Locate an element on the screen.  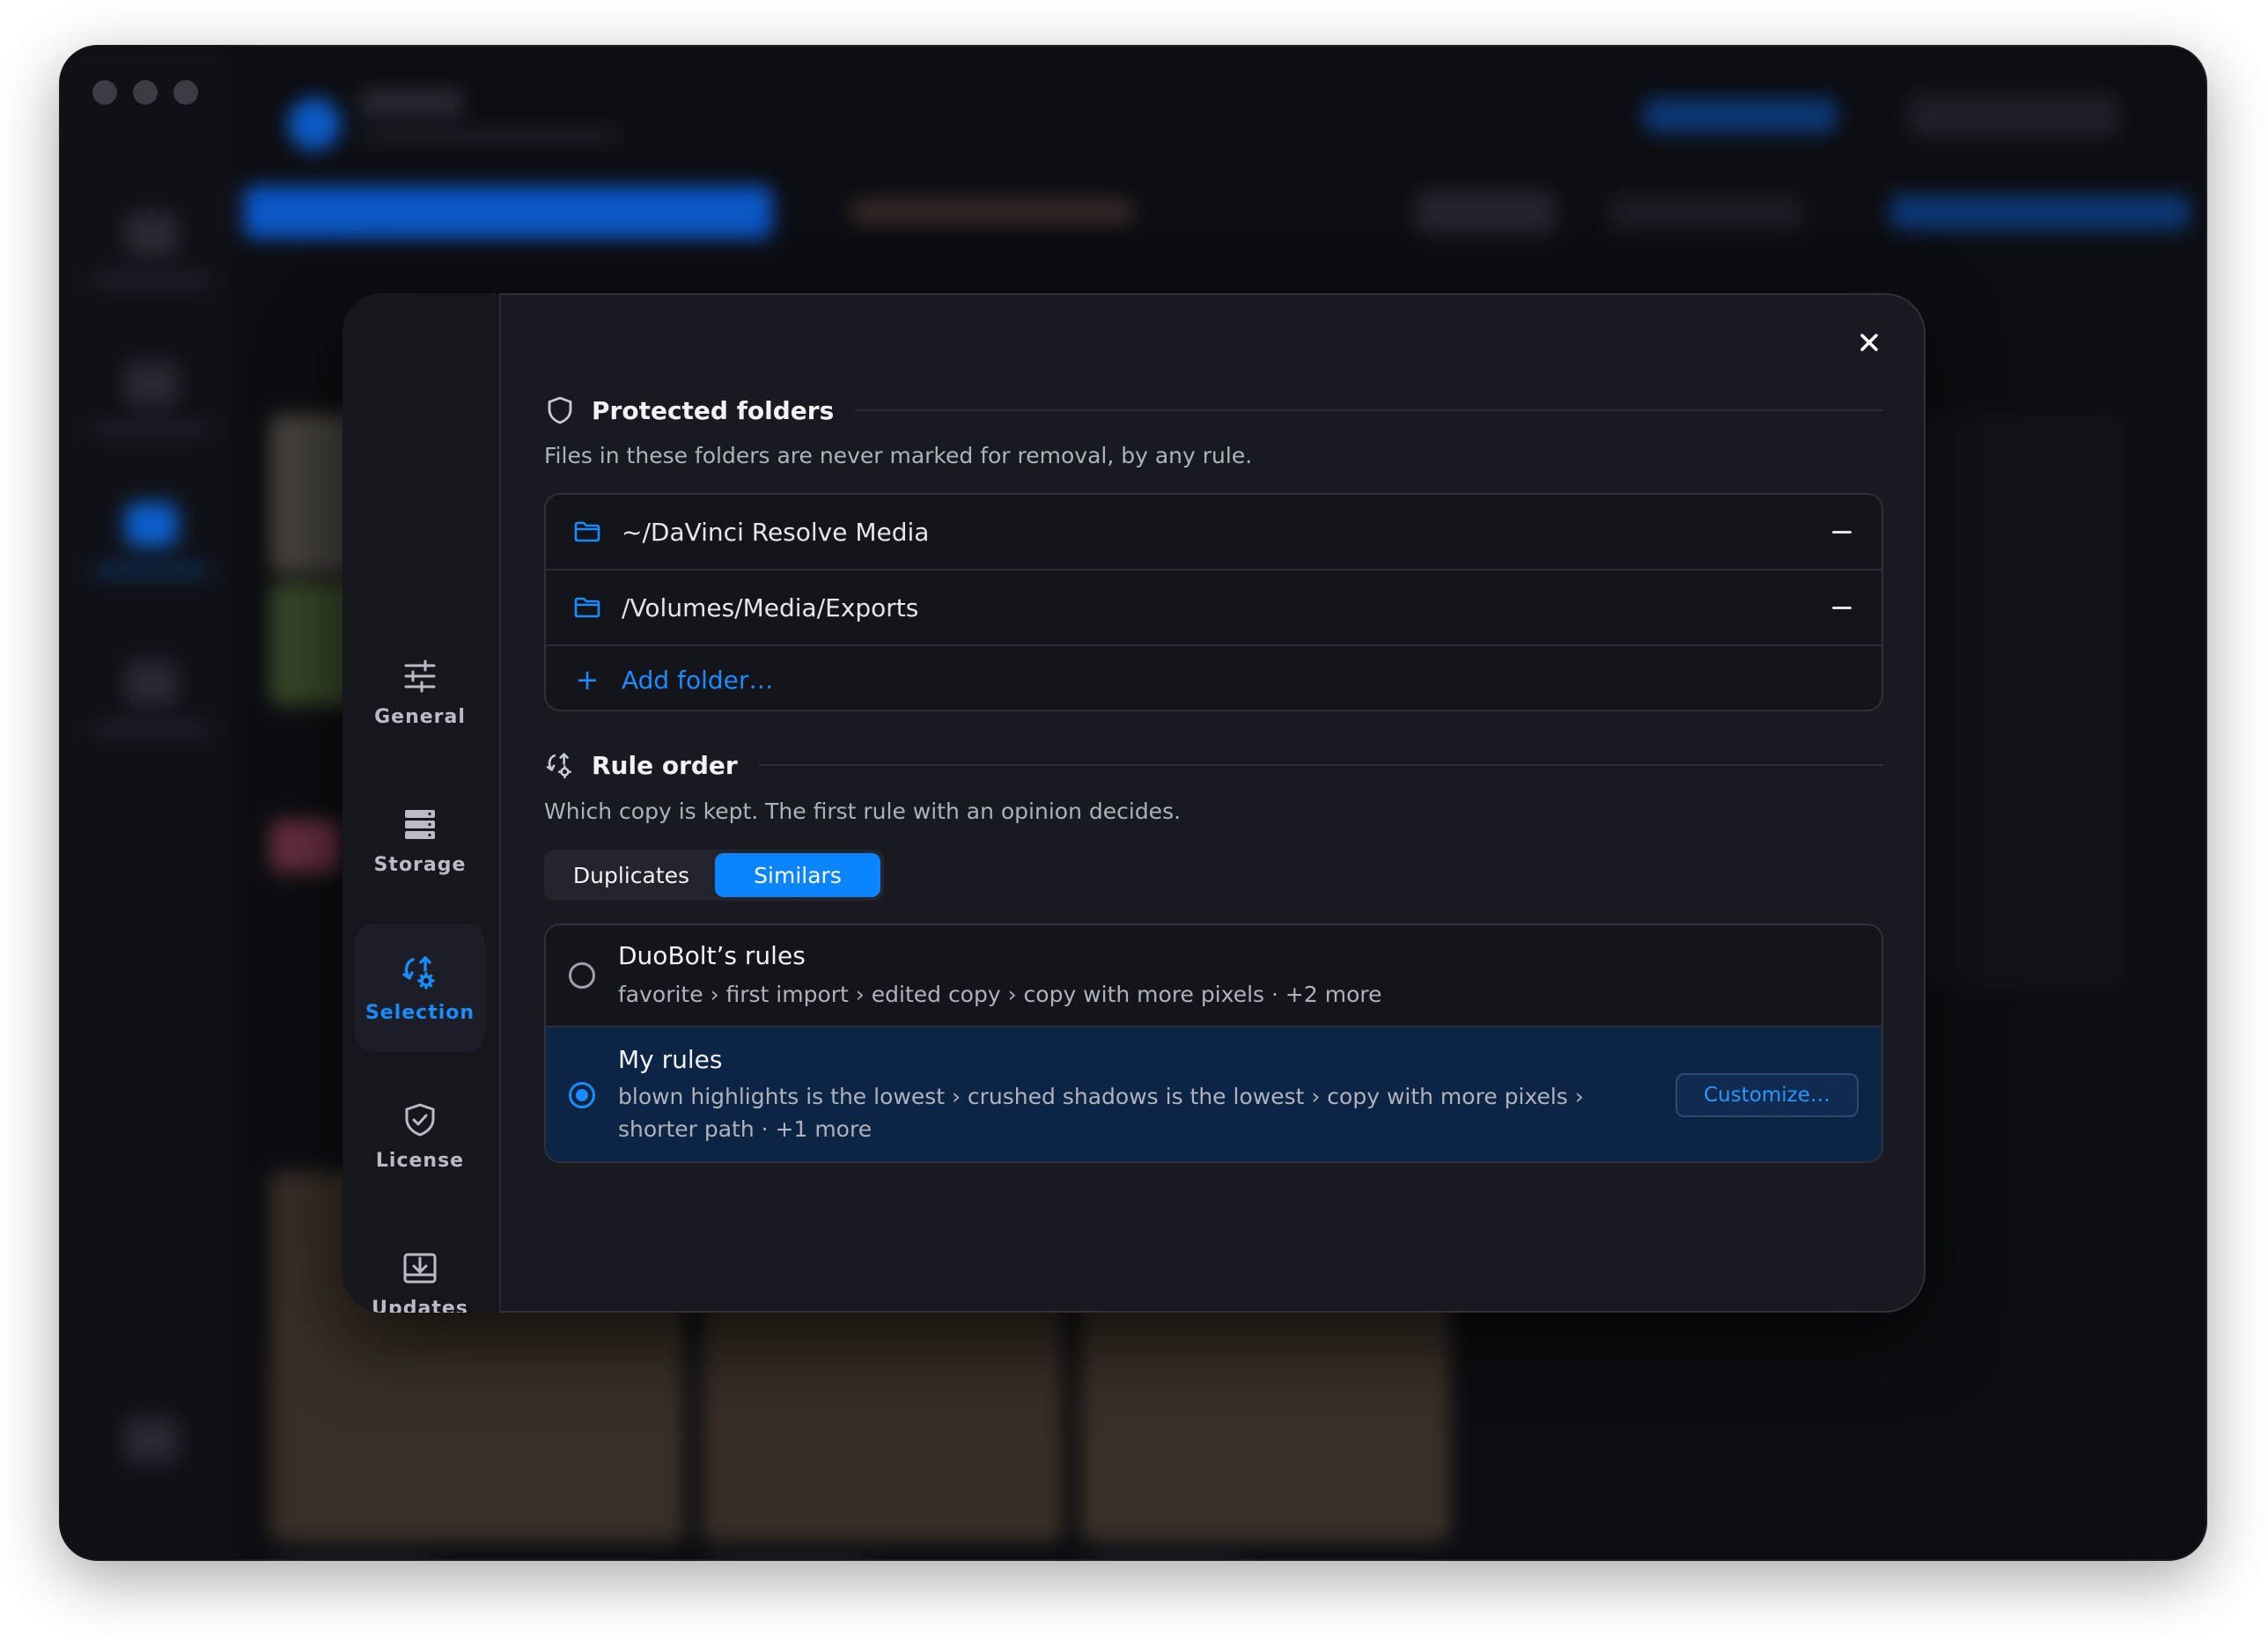
window-controls is located at coordinates (145, 92).